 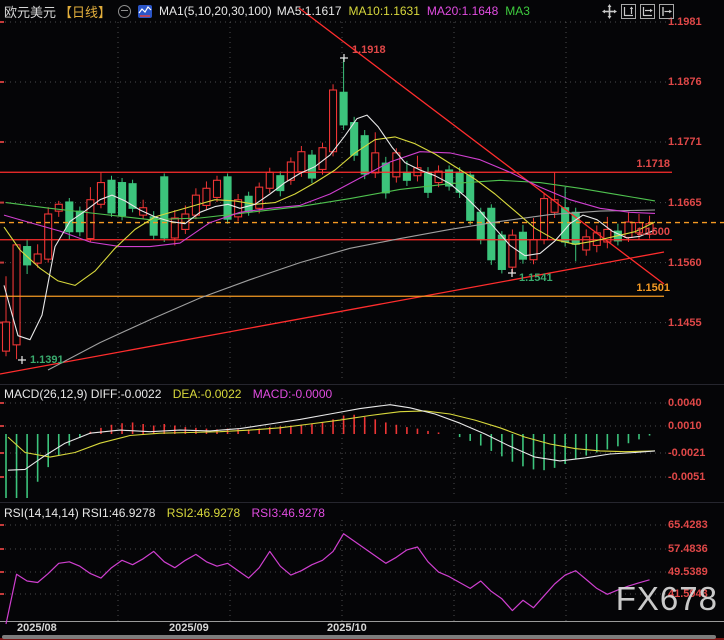 What do you see at coordinates (638, 11) in the screenshot?
I see `chart-toolbar` at bounding box center [638, 11].